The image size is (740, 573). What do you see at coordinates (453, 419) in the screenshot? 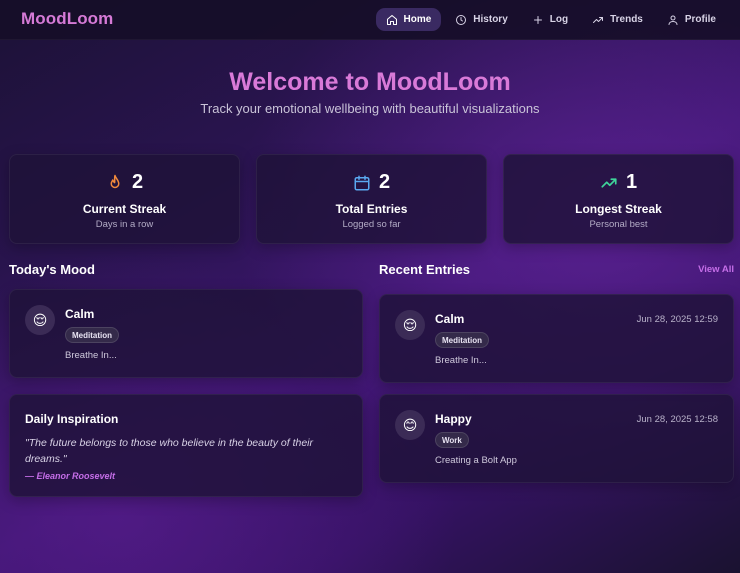
I see `entry-mood-label: Happy` at bounding box center [453, 419].